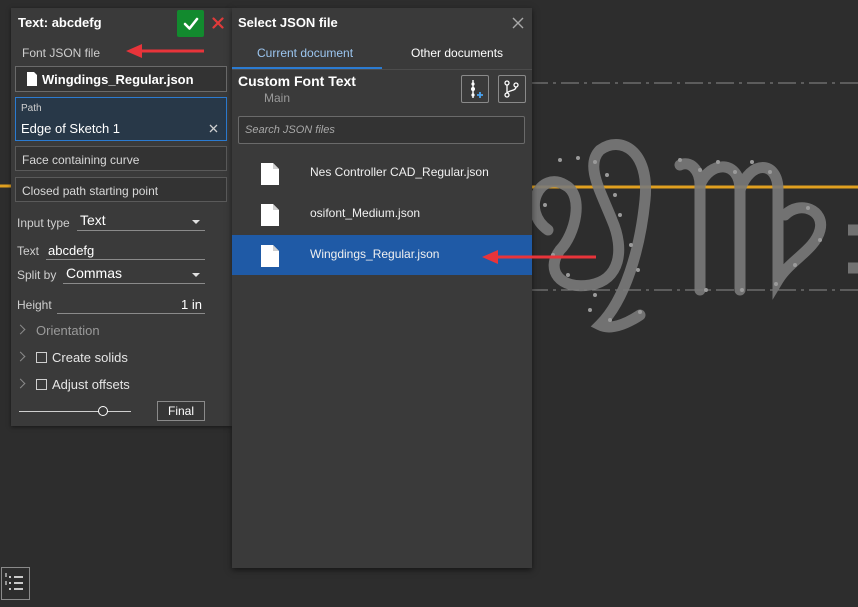 Image resolution: width=858 pixels, height=607 pixels. What do you see at coordinates (191, 304) in the screenshot?
I see `height-value: 1 in` at bounding box center [191, 304].